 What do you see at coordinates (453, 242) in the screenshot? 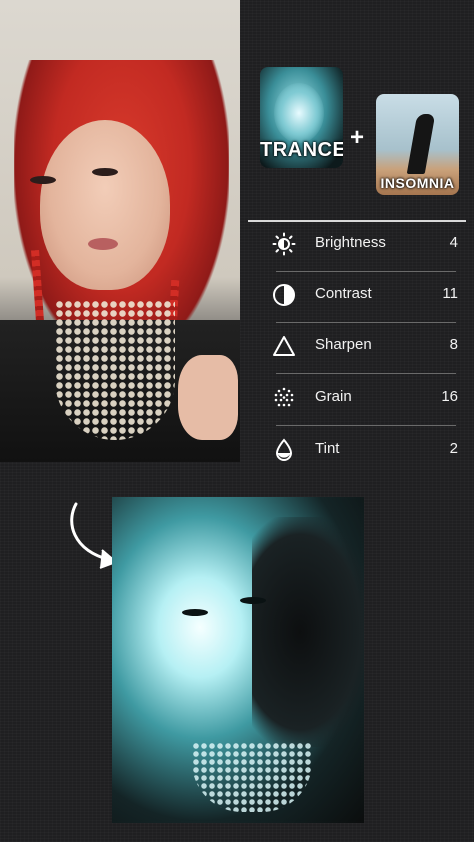
I see `adjustment-value: 4` at bounding box center [453, 242].